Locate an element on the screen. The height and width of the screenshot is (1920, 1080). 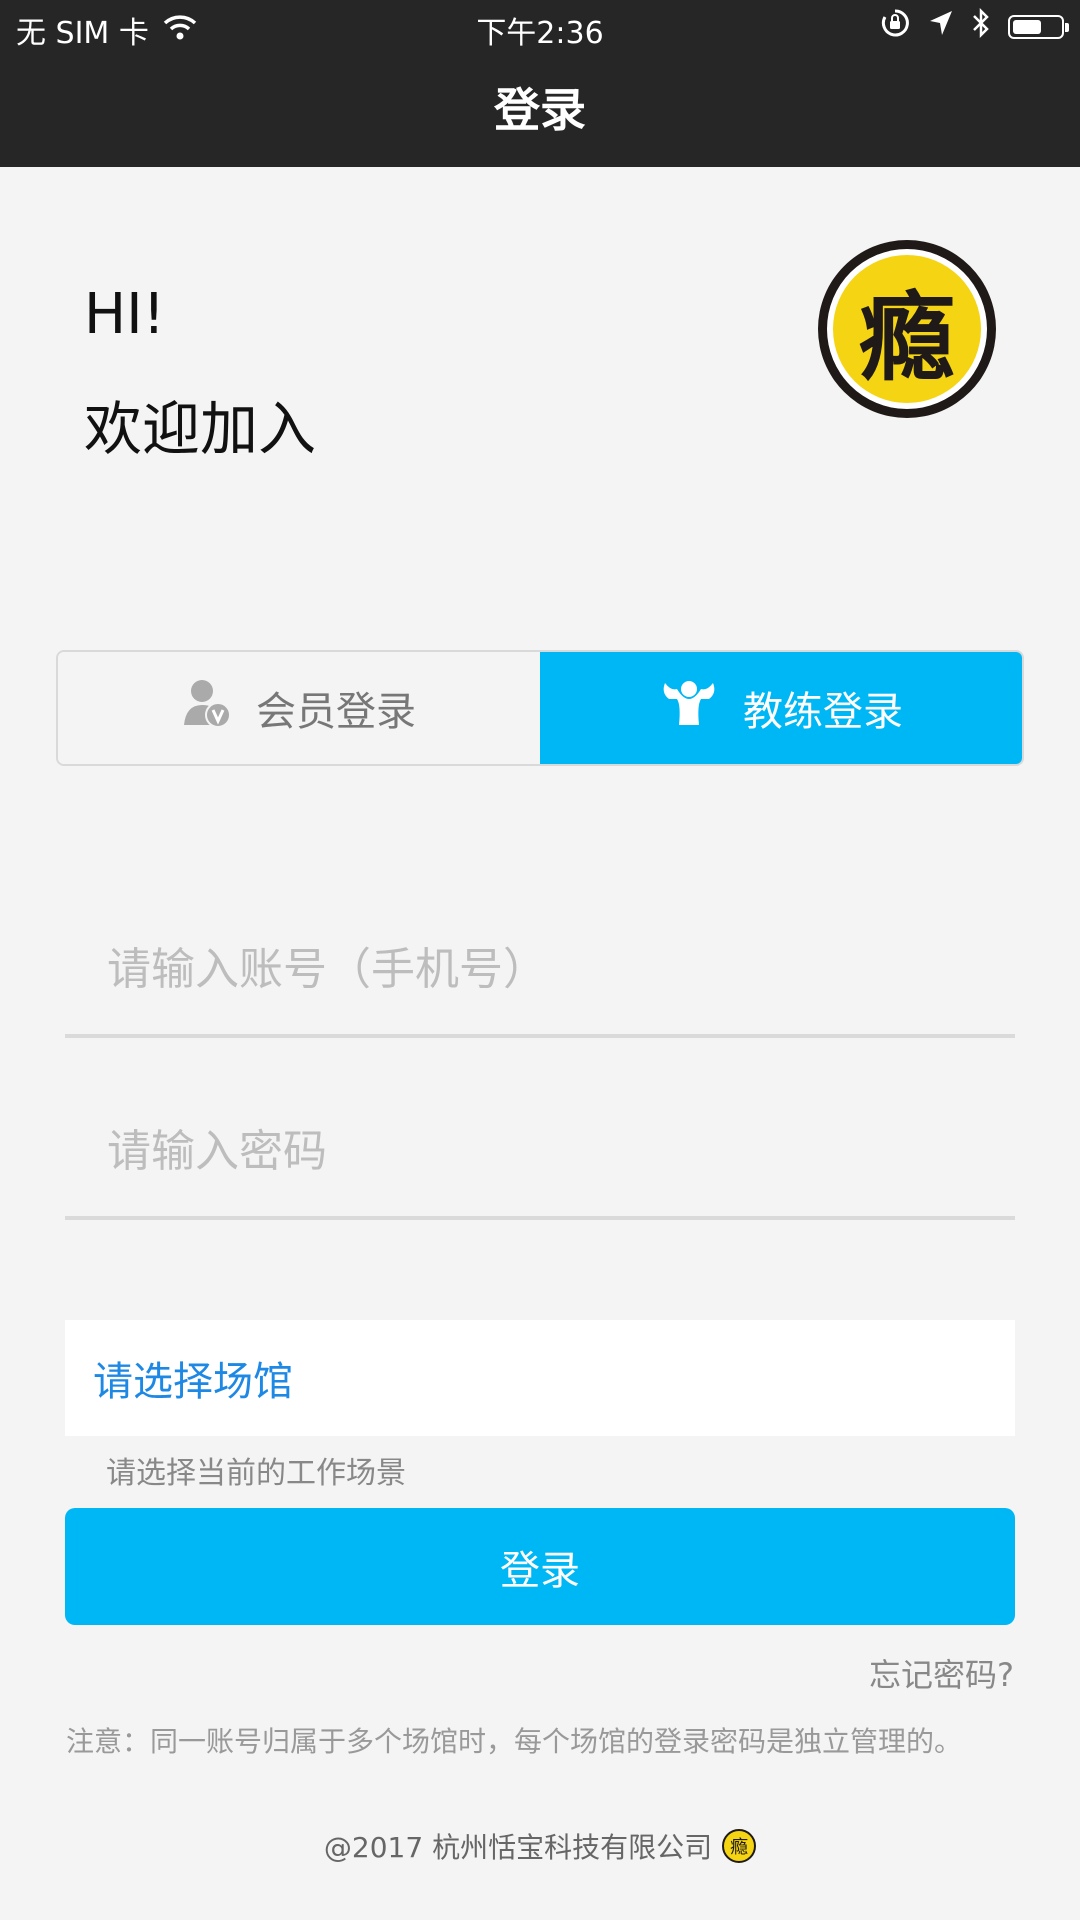
footer-logo-icon: 瘾 is located at coordinates (739, 1846).